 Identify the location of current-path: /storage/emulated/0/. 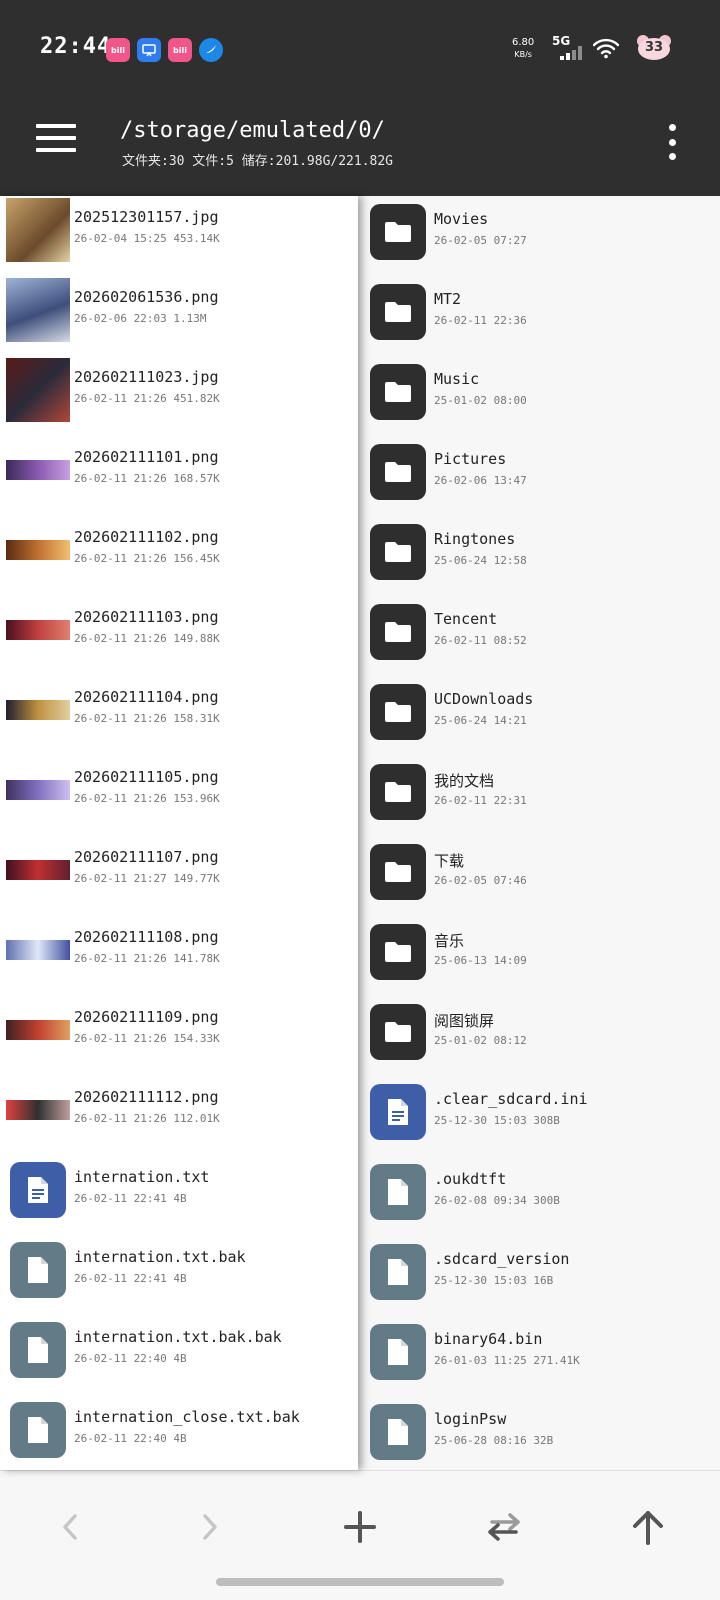
(252, 130).